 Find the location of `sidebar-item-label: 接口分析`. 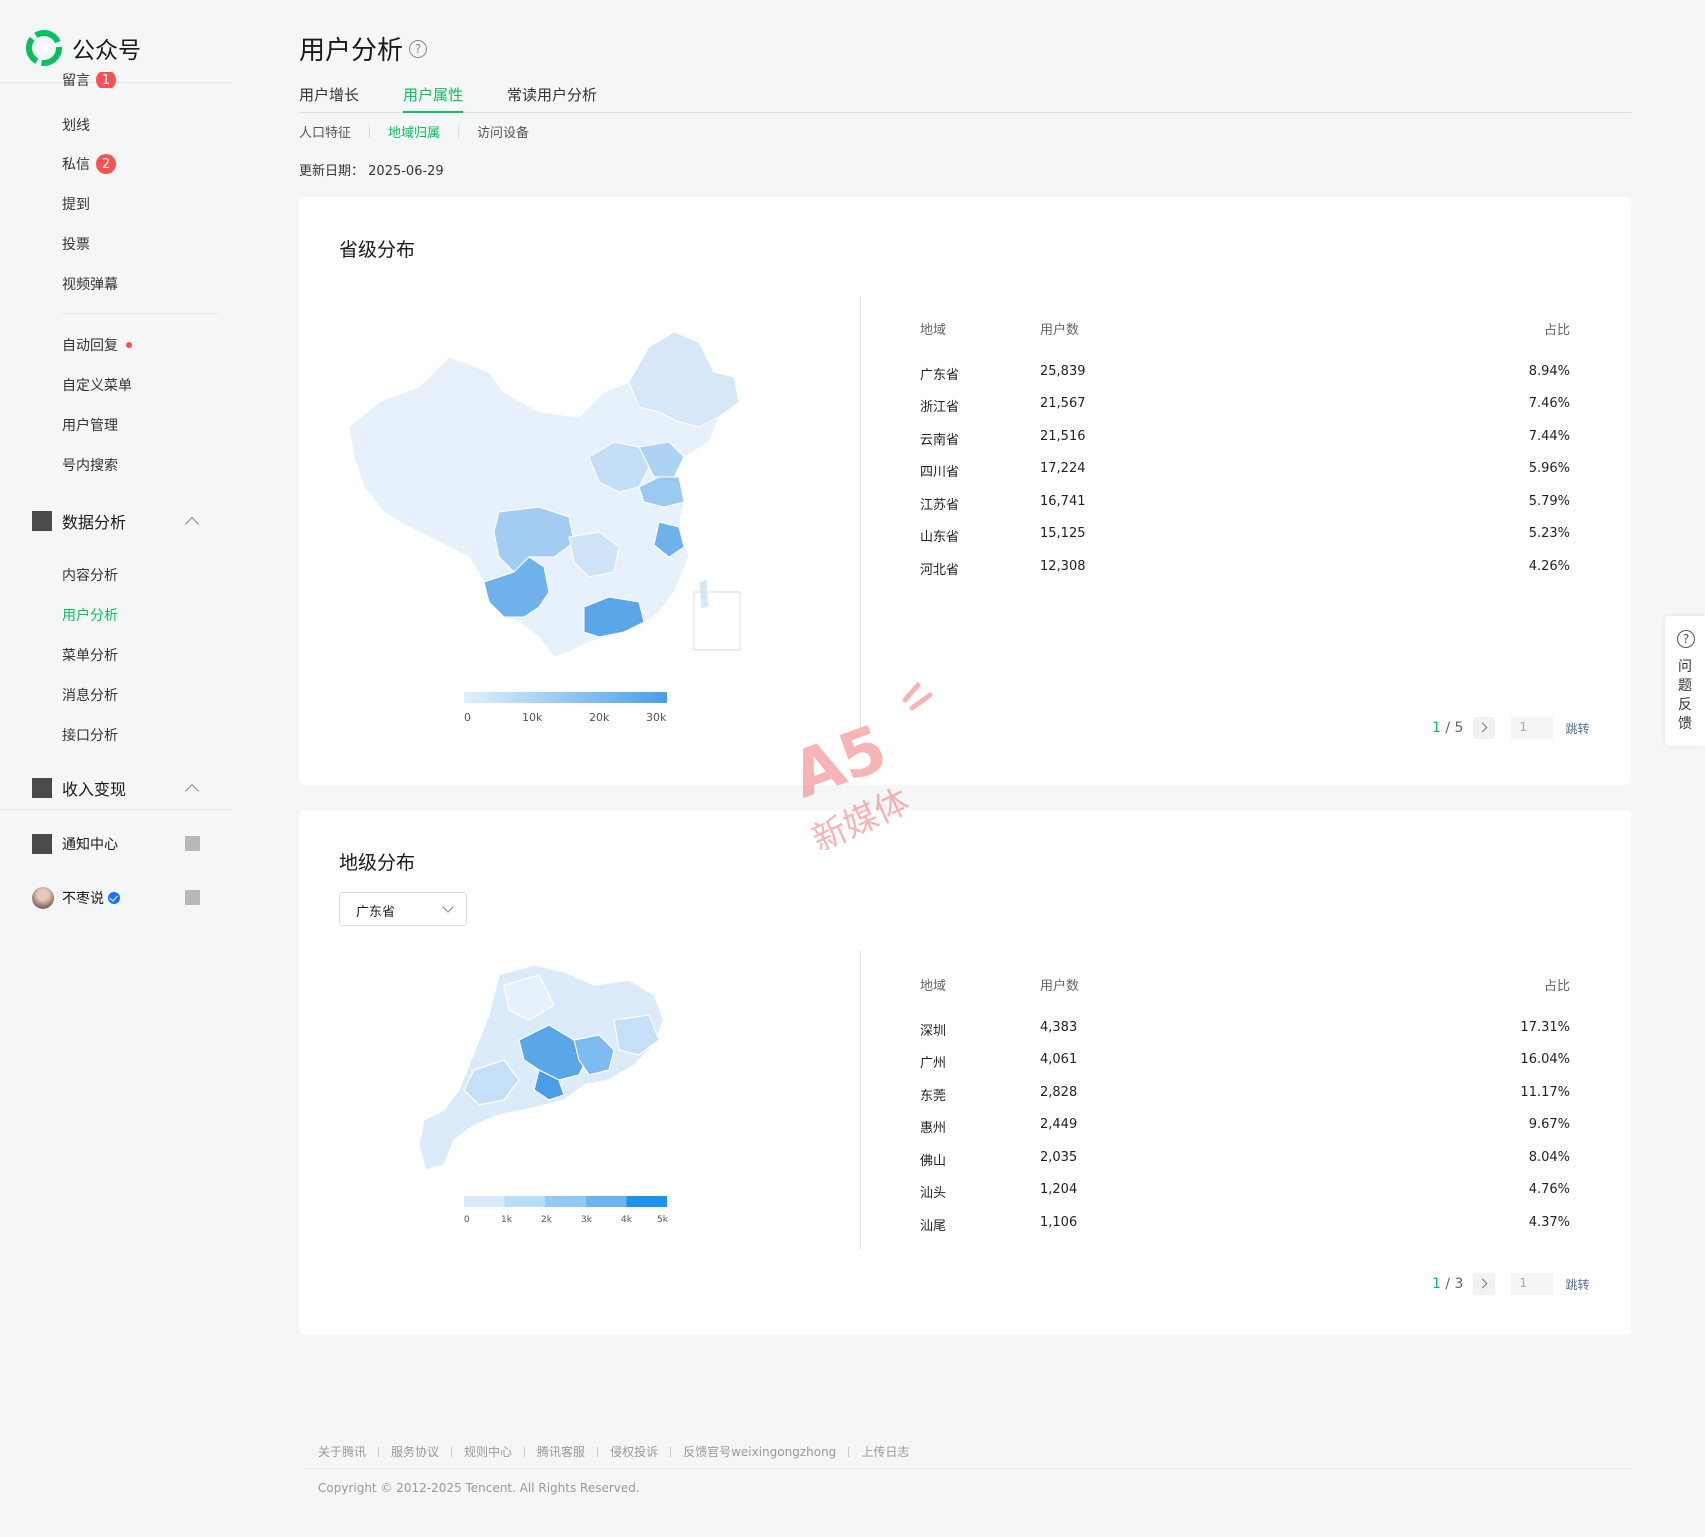

sidebar-item-label: 接口分析 is located at coordinates (90, 736).